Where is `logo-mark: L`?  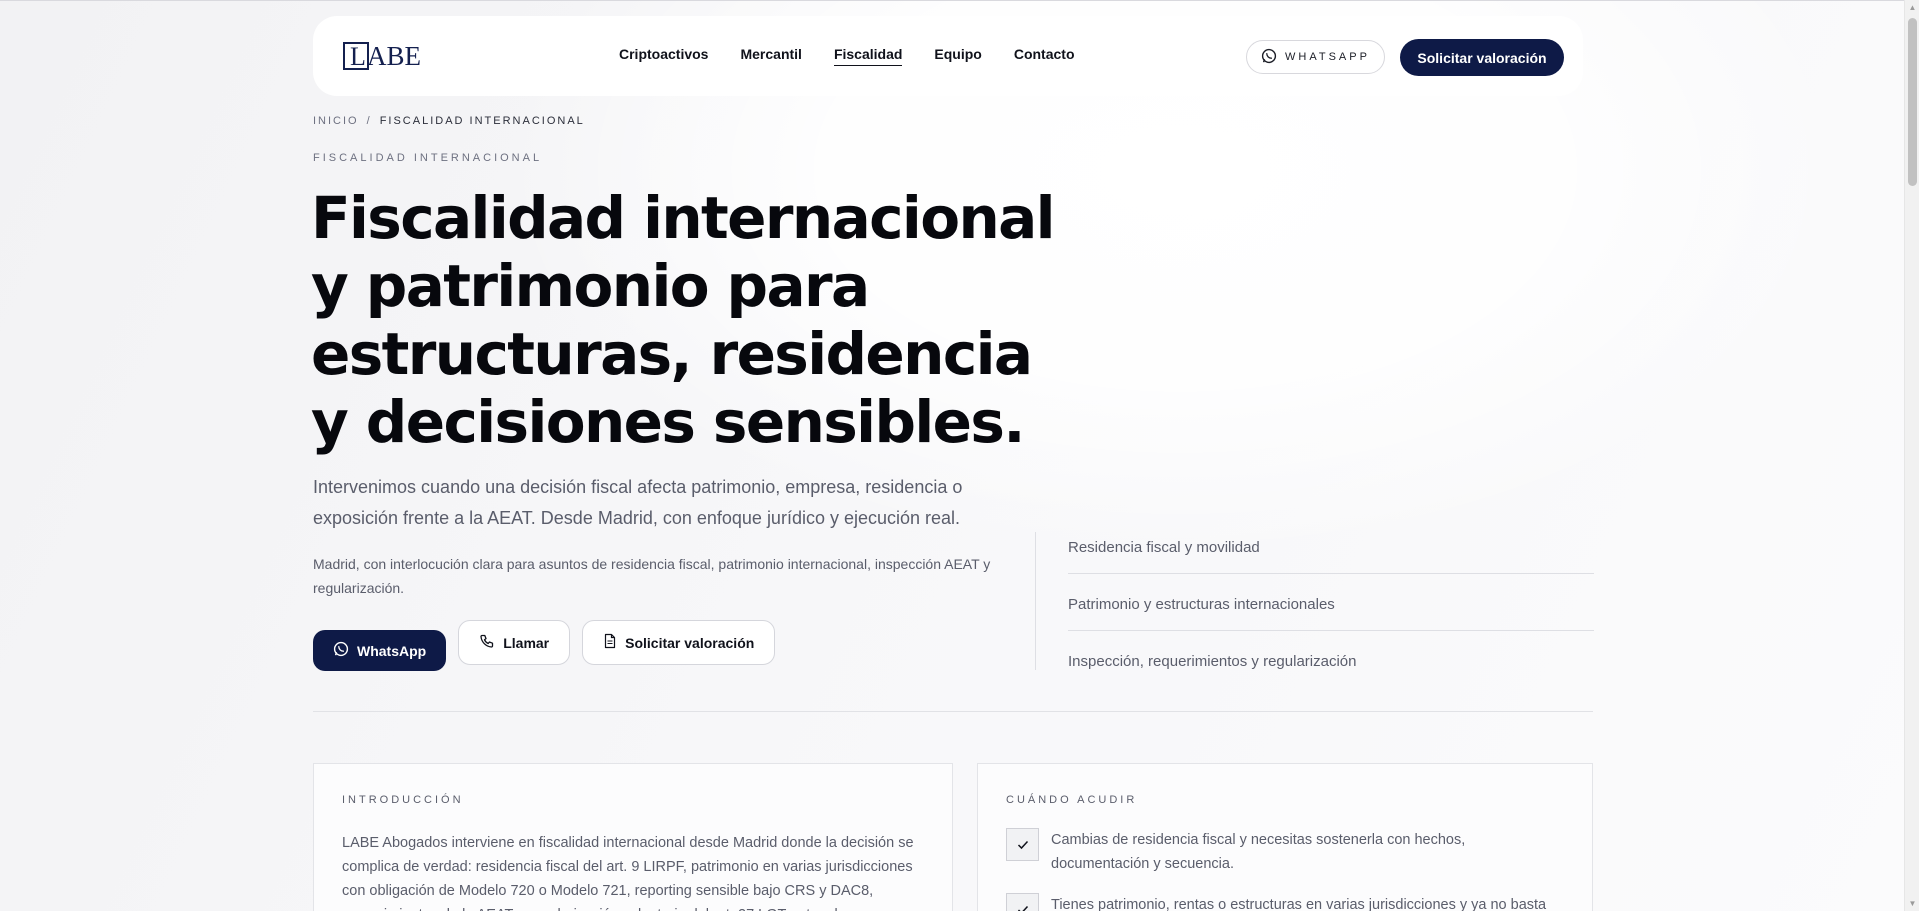 logo-mark: L is located at coordinates (356, 56).